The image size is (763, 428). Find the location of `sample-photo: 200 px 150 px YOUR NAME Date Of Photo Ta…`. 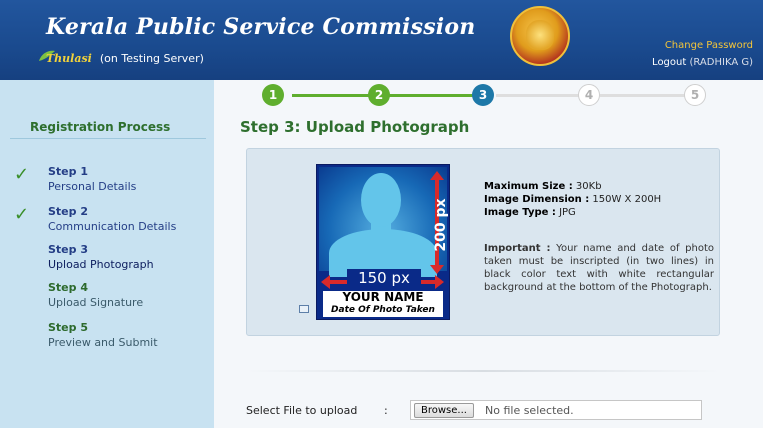

sample-photo: 200 px 150 px YOUR NAME Date Of Photo Ta… is located at coordinates (383, 242).